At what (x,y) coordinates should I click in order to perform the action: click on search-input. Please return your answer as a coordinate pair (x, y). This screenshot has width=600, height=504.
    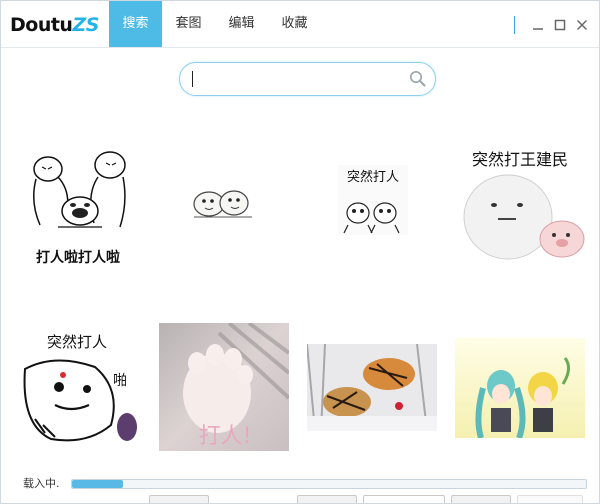
    Looking at the image, I should click on (299, 80).